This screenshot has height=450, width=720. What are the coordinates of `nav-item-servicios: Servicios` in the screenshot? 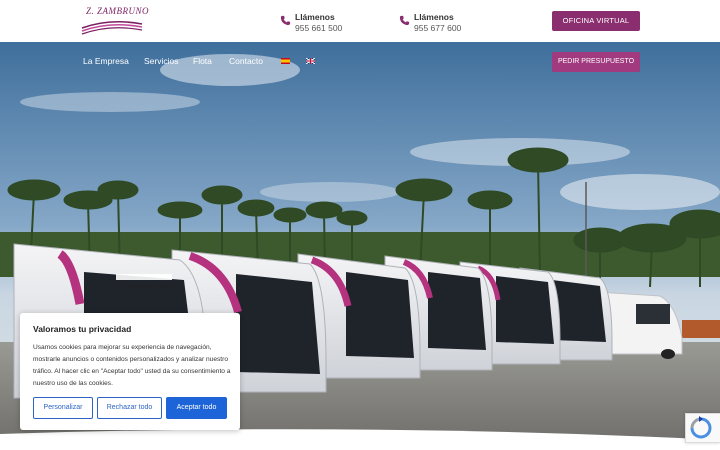 It's located at (161, 61).